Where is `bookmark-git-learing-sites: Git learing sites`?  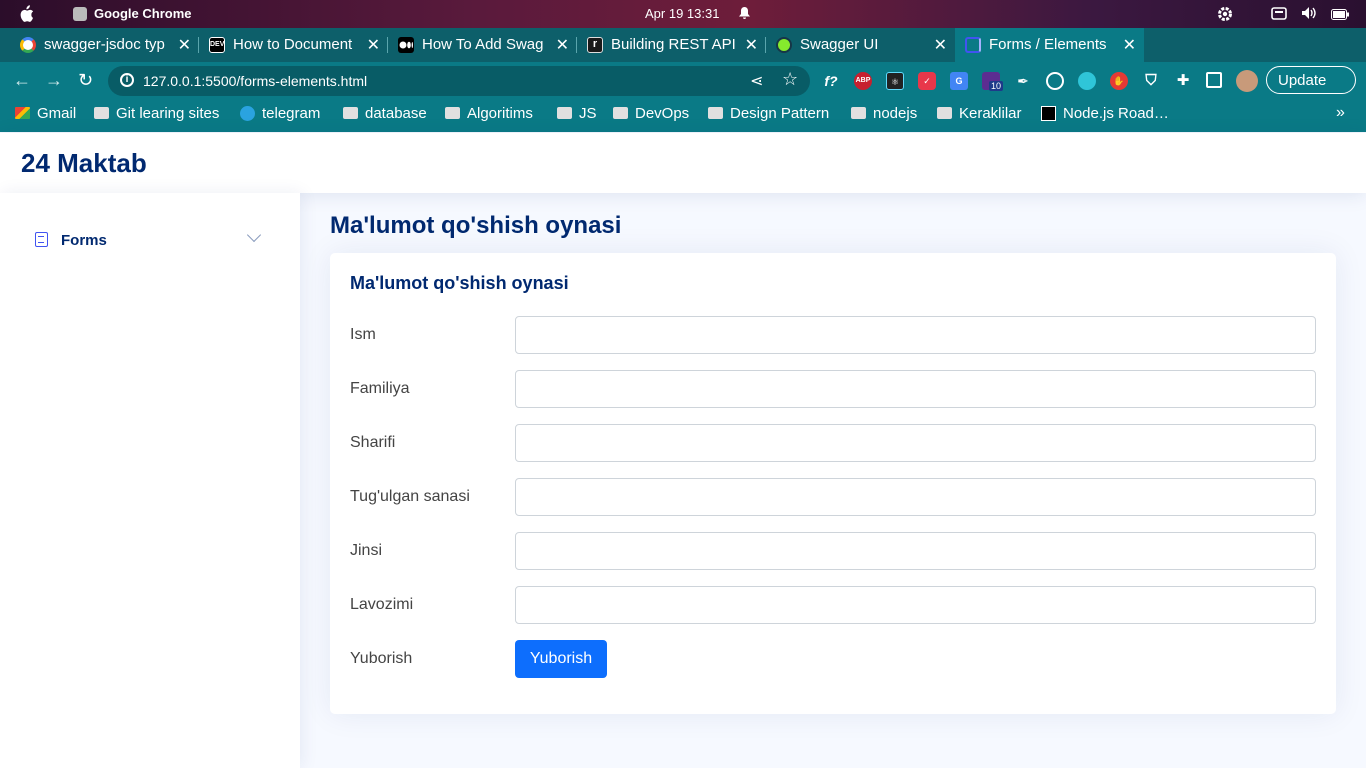 bookmark-git-learing-sites: Git learing sites is located at coordinates (156, 113).